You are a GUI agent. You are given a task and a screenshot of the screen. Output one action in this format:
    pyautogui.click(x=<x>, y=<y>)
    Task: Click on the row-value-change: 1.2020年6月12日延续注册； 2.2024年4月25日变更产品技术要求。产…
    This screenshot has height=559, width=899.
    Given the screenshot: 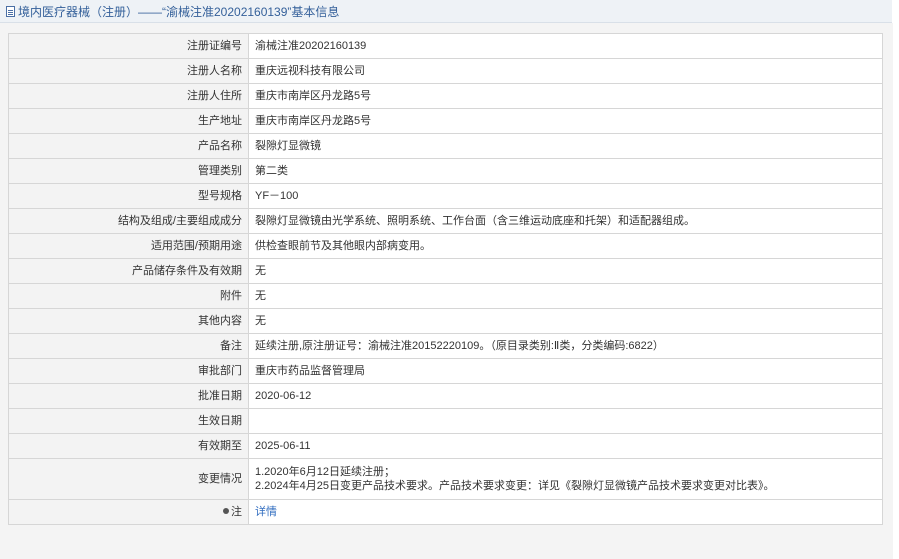 What is the action you would take?
    pyautogui.click(x=565, y=479)
    